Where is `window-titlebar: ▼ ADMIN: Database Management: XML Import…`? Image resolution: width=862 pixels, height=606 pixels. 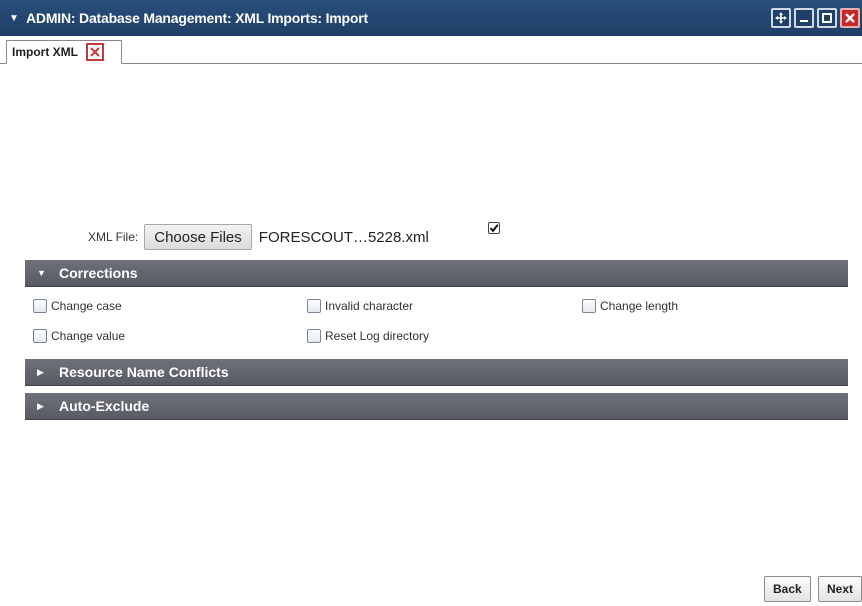 window-titlebar: ▼ ADMIN: Database Management: XML Import… is located at coordinates (431, 18).